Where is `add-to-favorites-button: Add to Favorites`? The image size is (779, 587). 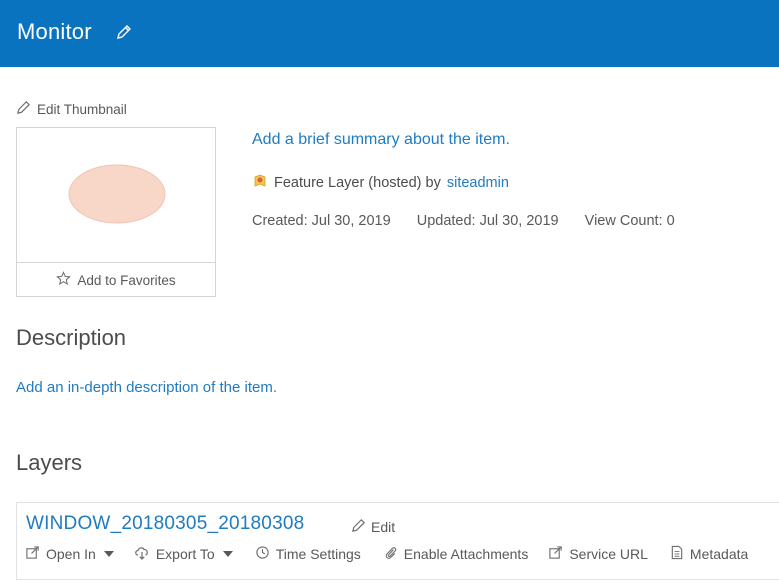 add-to-favorites-button: Add to Favorites is located at coordinates (116, 279).